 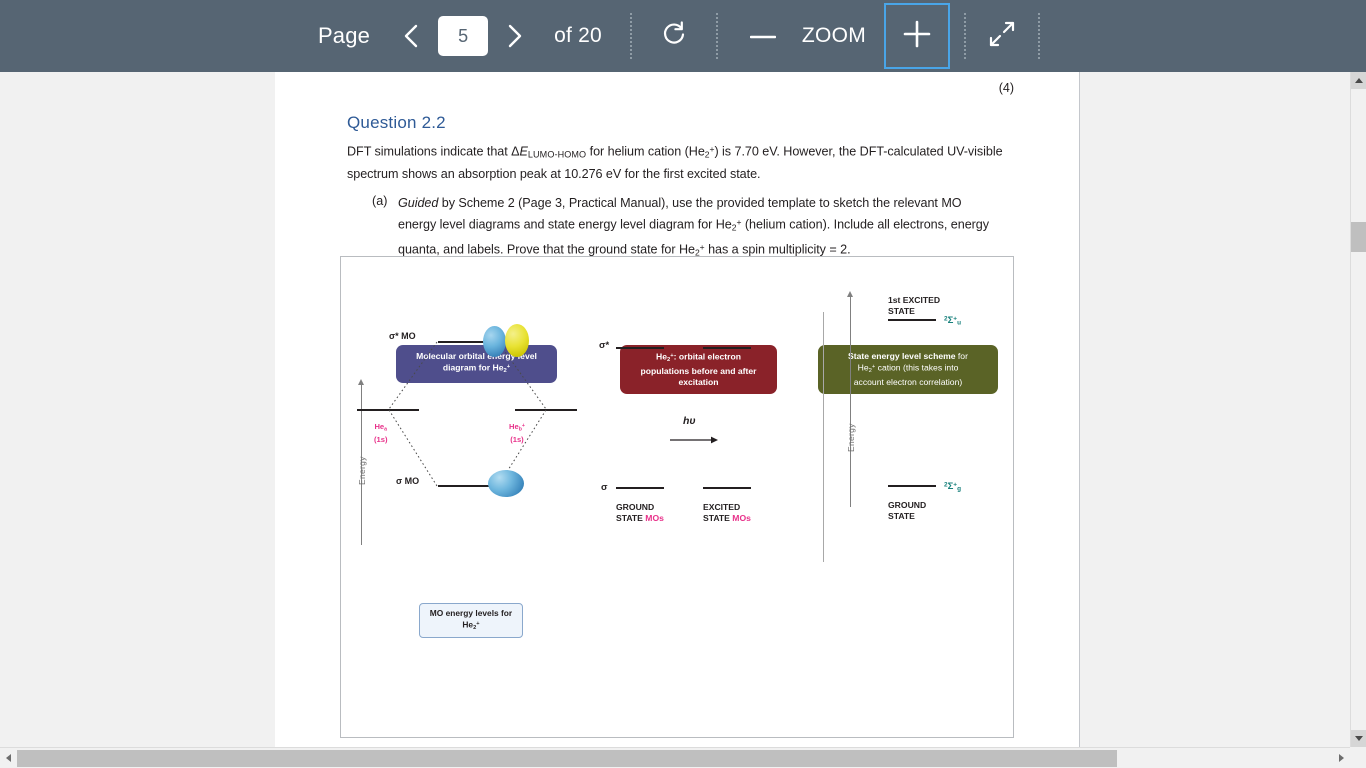 What do you see at coordinates (901, 515) in the screenshot?
I see `ground-state-title-l2: STATE` at bounding box center [901, 515].